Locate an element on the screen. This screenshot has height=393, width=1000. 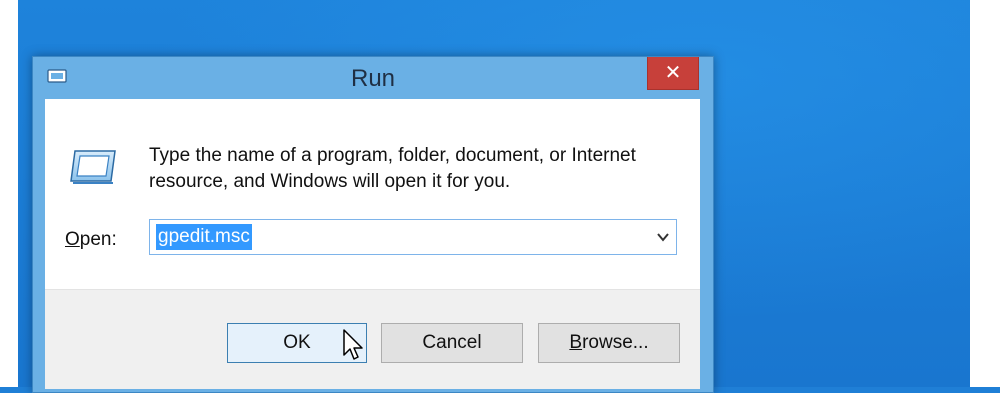
screen-left-edge is located at coordinates (9, 193).